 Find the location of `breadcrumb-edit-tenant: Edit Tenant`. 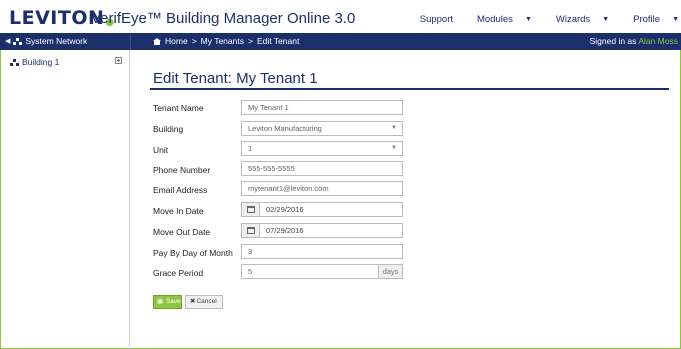

breadcrumb-edit-tenant: Edit Tenant is located at coordinates (278, 41).